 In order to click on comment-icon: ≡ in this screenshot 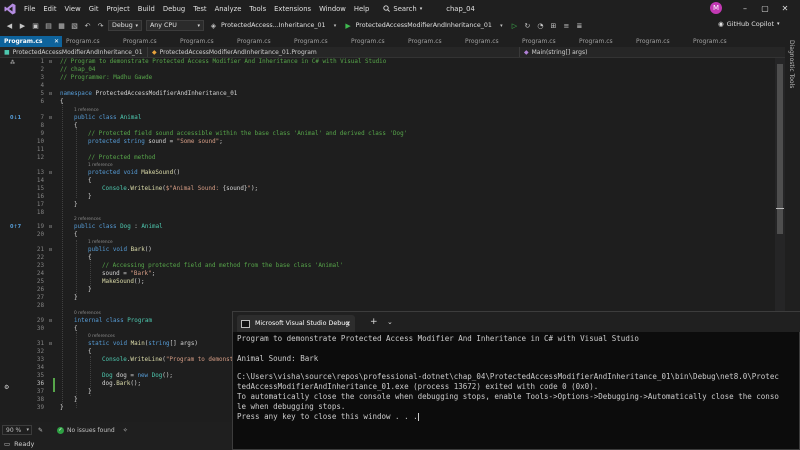, I will do `click(566, 25)`.